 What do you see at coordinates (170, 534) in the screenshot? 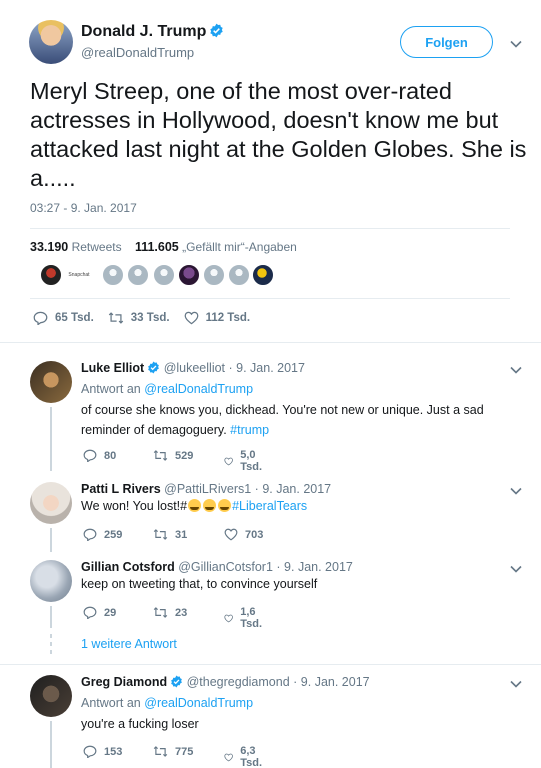
I see `retweet-button: 31` at bounding box center [170, 534].